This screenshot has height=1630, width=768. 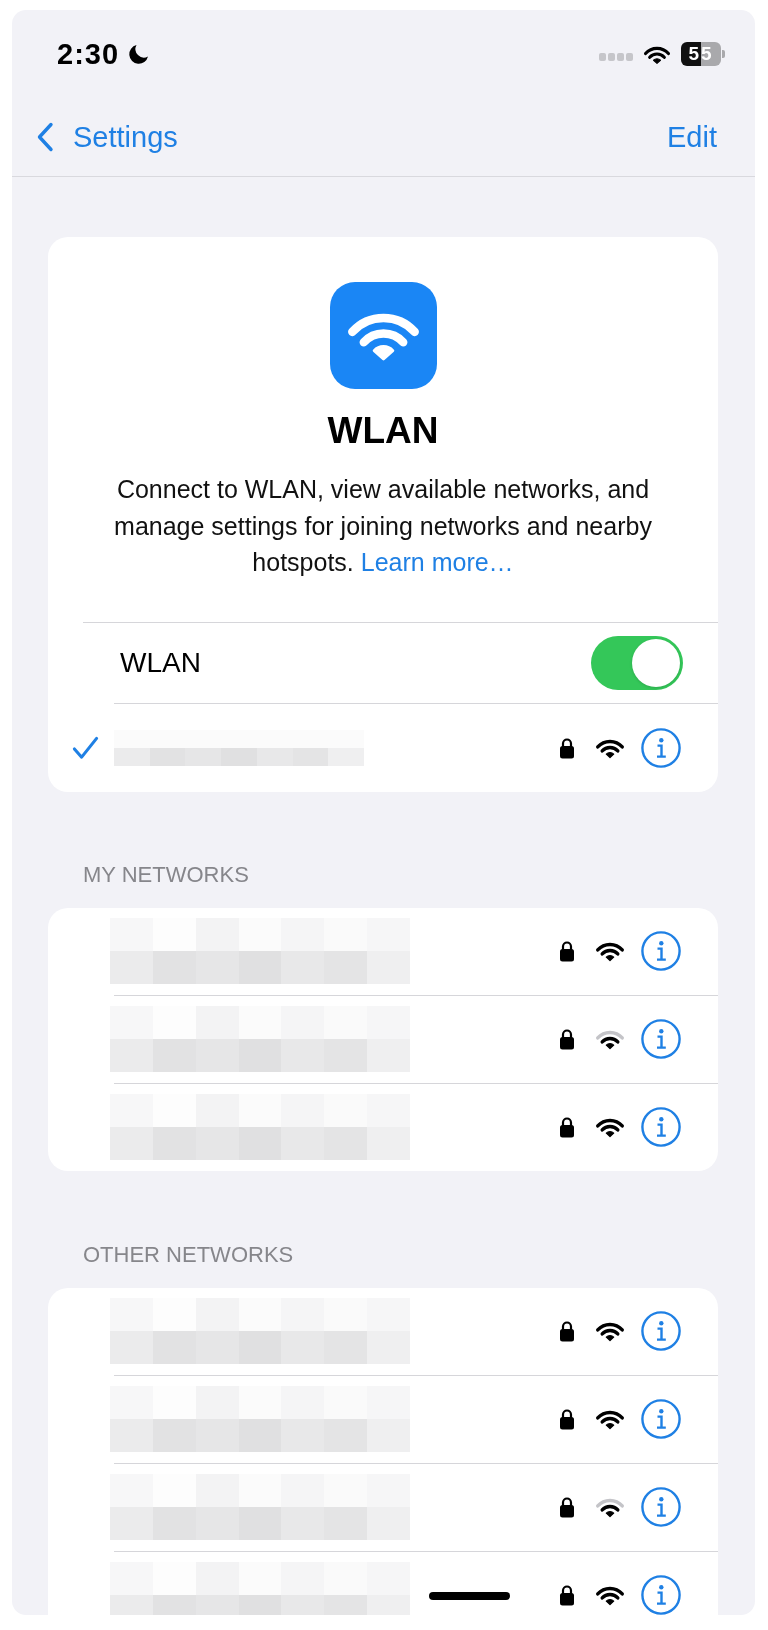 What do you see at coordinates (383, 335) in the screenshot?
I see `wifi-app-icon` at bounding box center [383, 335].